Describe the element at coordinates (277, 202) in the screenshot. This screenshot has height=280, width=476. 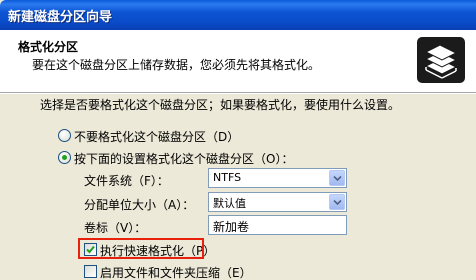
I see `allocation-unit-dropdown: 默认值` at that location.